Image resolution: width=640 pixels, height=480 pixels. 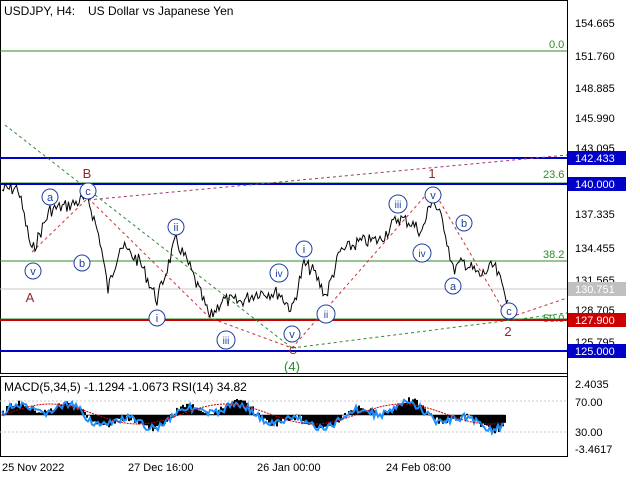 What do you see at coordinates (595, 159) in the screenshot?
I see `label-142433: 142.433` at bounding box center [595, 159].